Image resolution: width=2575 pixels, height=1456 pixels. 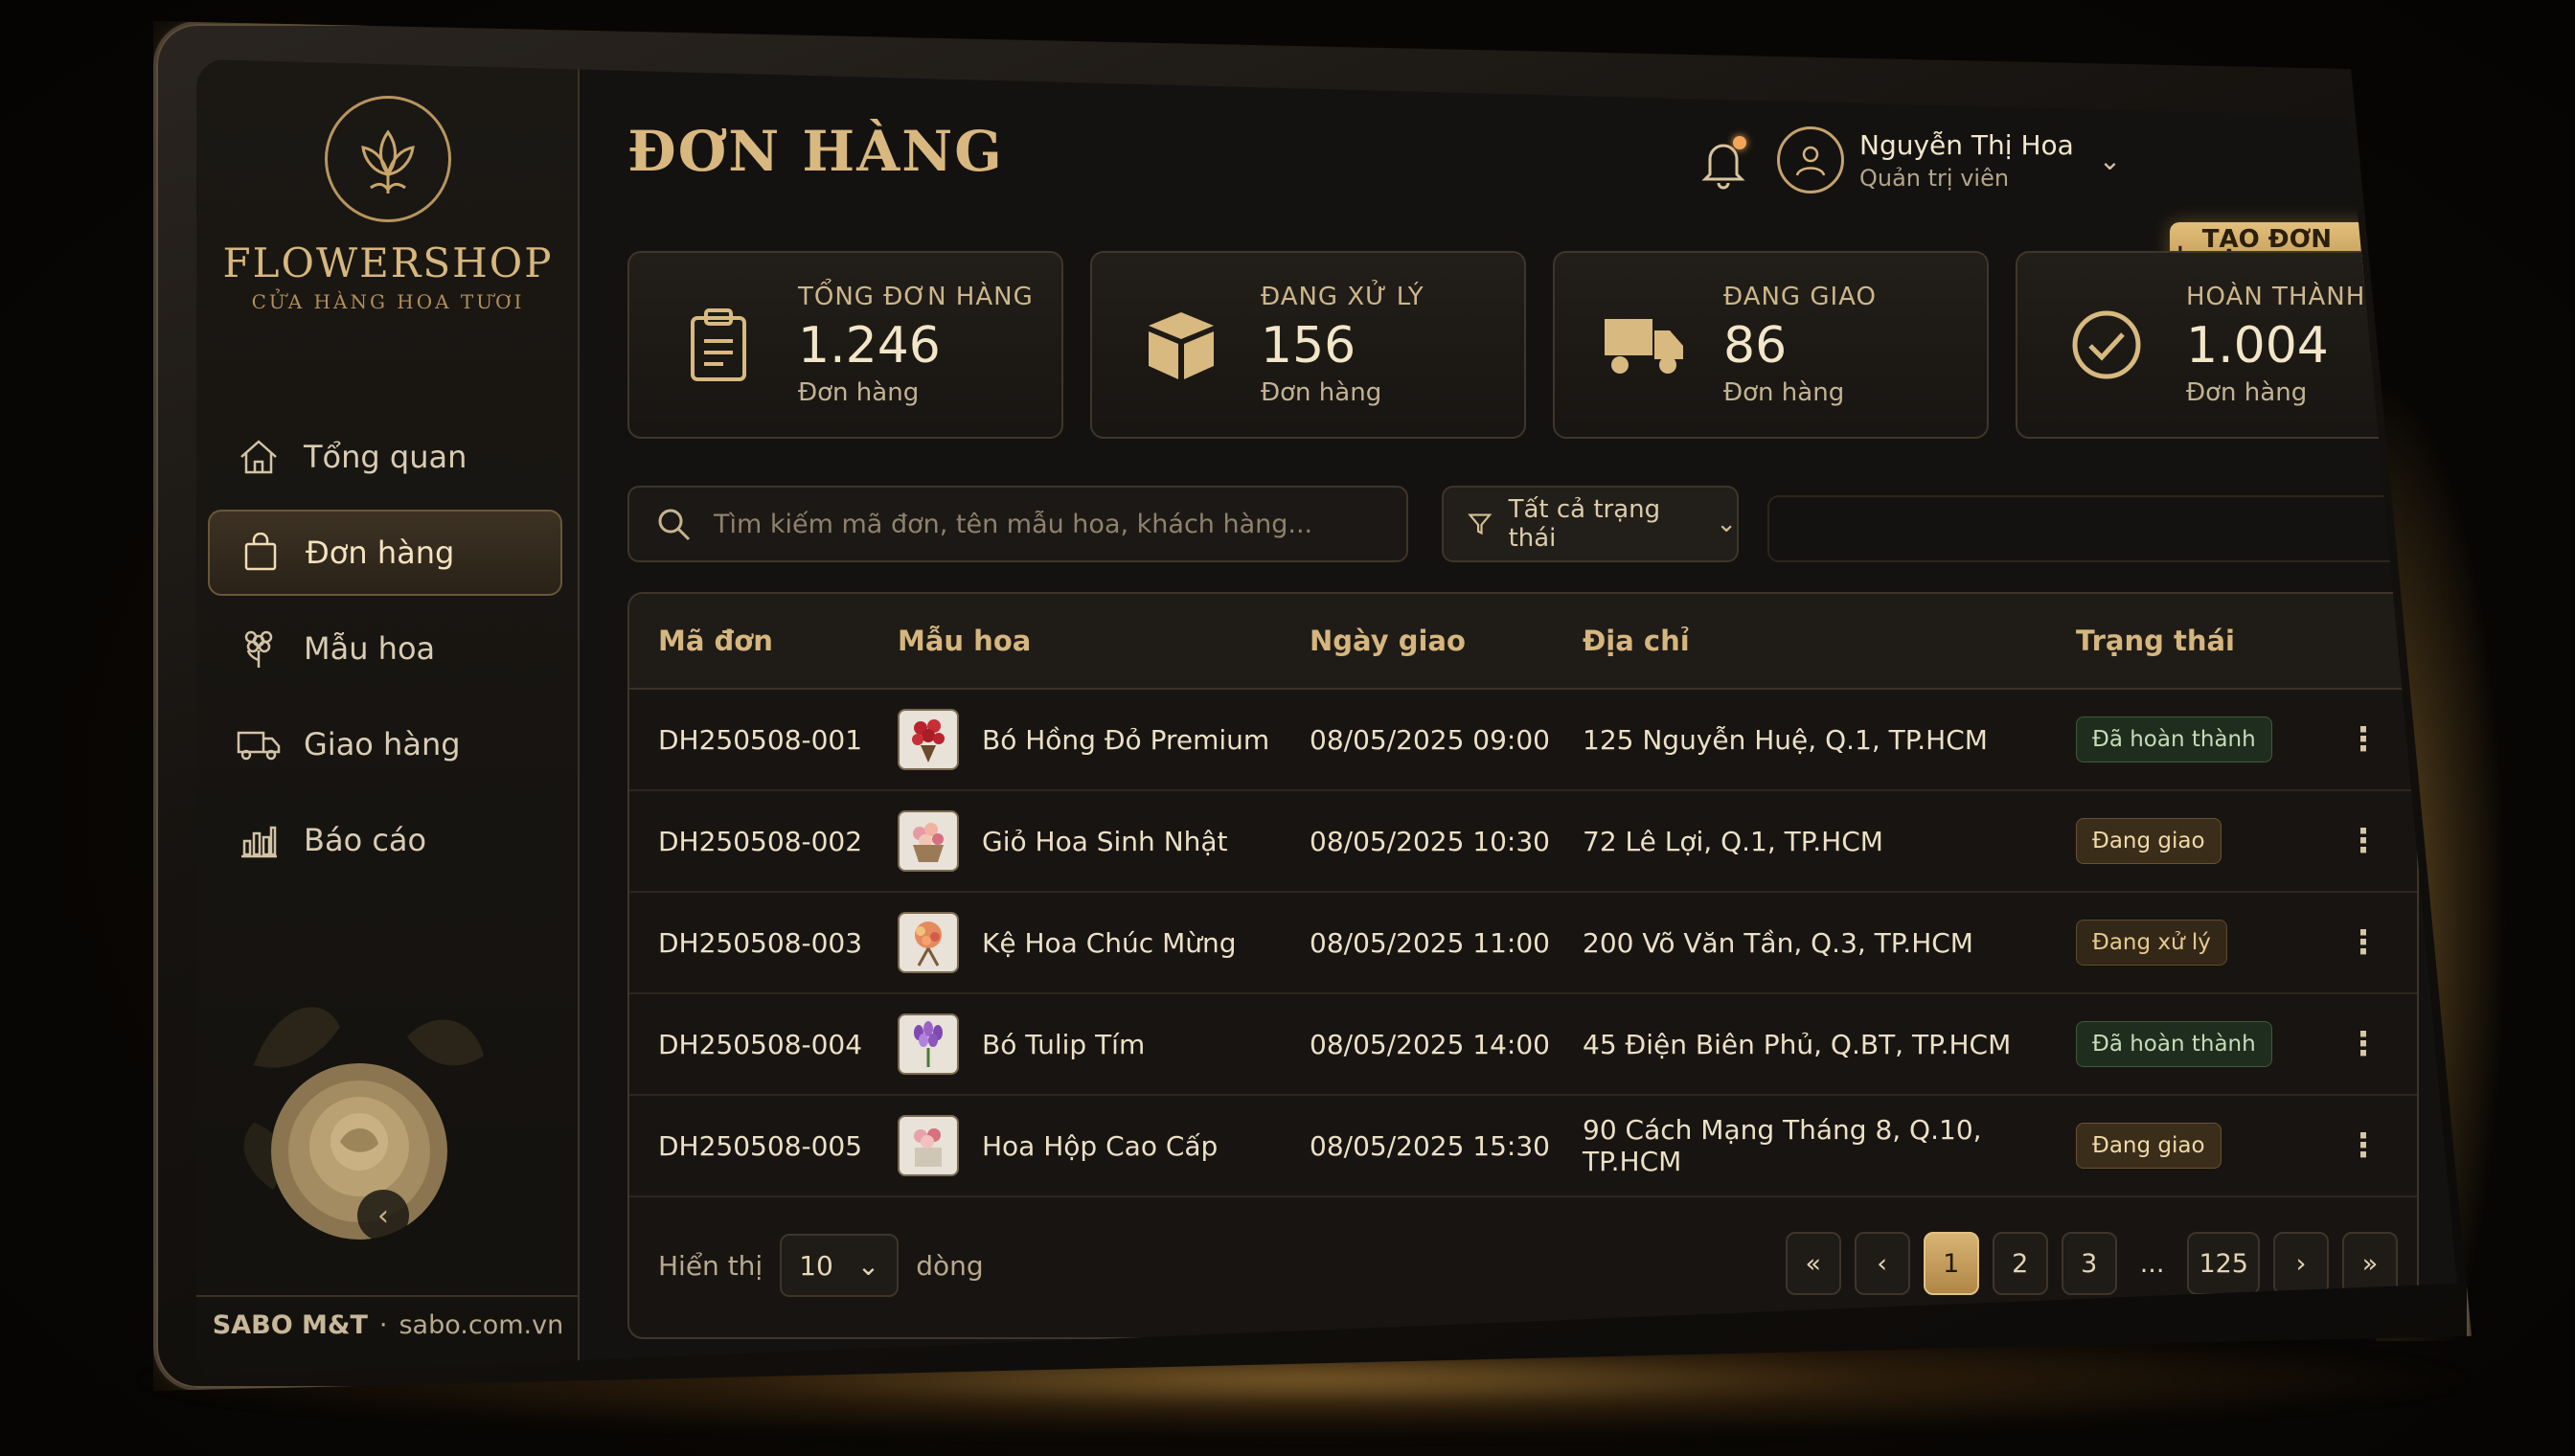 I want to click on page-size-control: Hiển thị 10 ⌄ dòng, so click(x=821, y=1265).